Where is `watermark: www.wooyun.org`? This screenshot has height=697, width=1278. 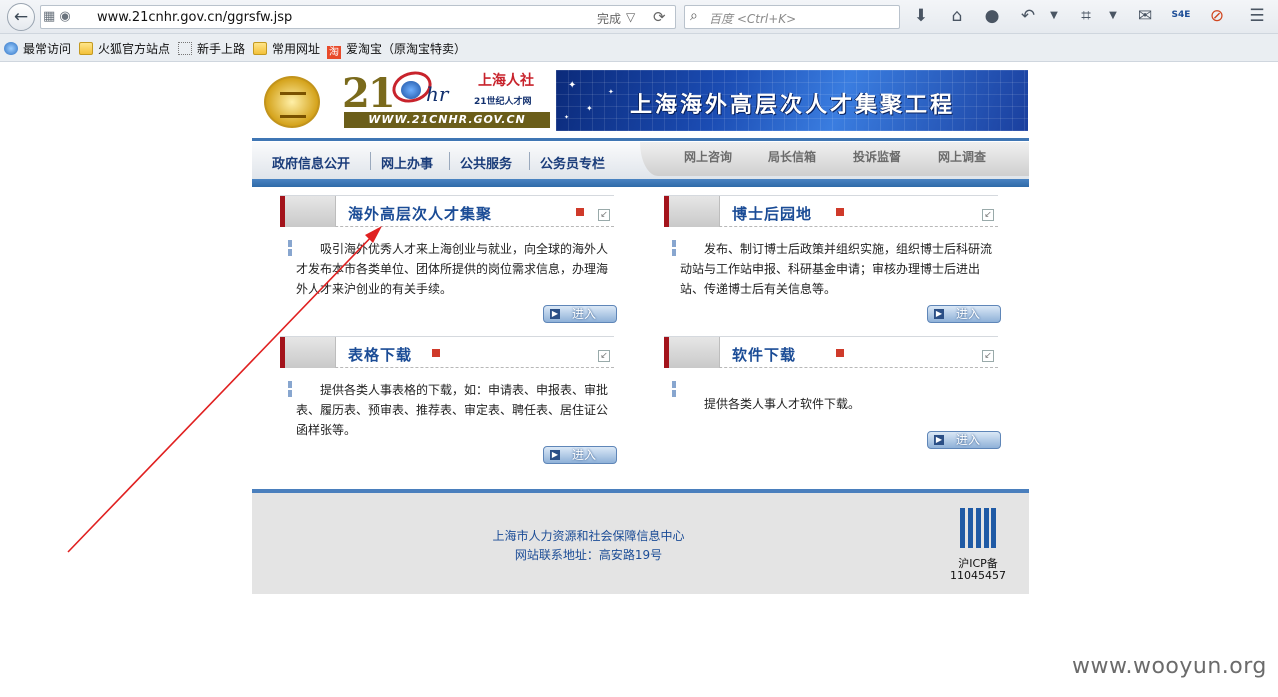 watermark: www.wooyun.org is located at coordinates (1169, 666).